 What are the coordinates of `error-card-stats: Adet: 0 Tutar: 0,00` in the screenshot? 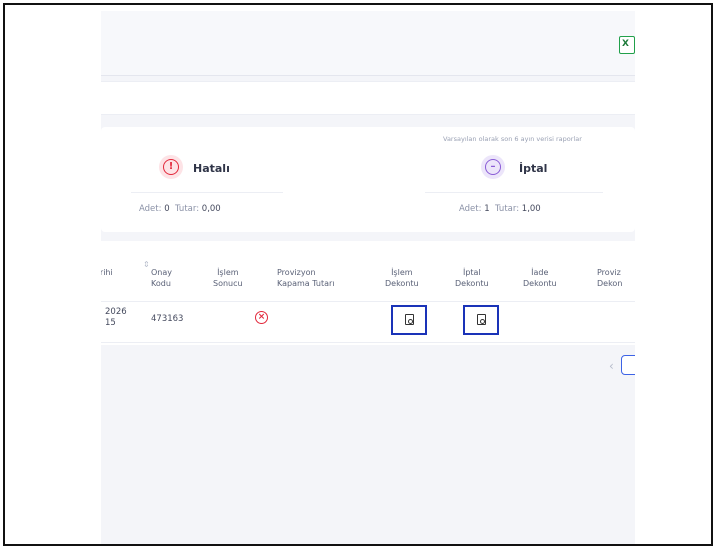 It's located at (180, 209).